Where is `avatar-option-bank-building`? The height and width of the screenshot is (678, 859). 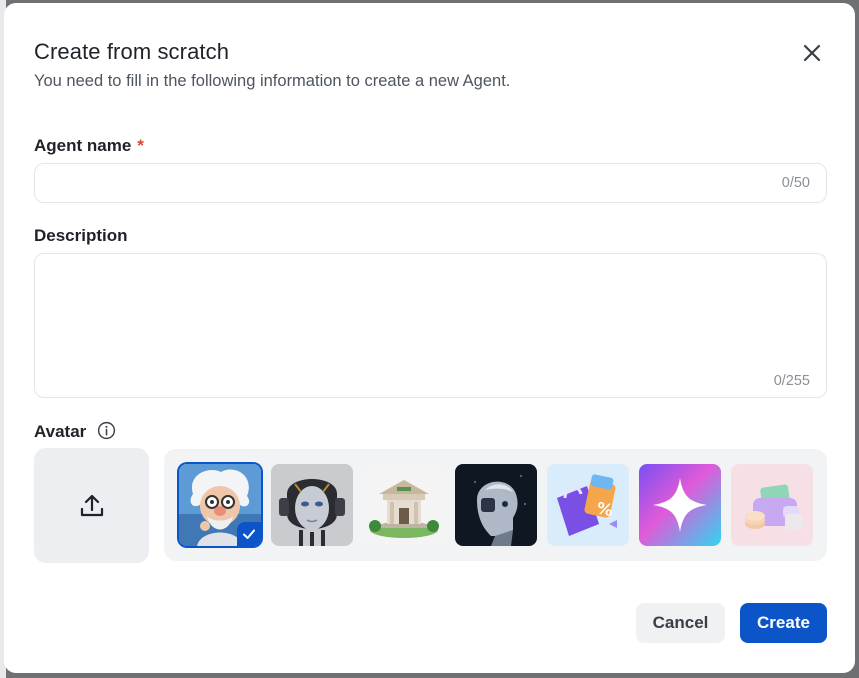
avatar-option-bank-building is located at coordinates (404, 505).